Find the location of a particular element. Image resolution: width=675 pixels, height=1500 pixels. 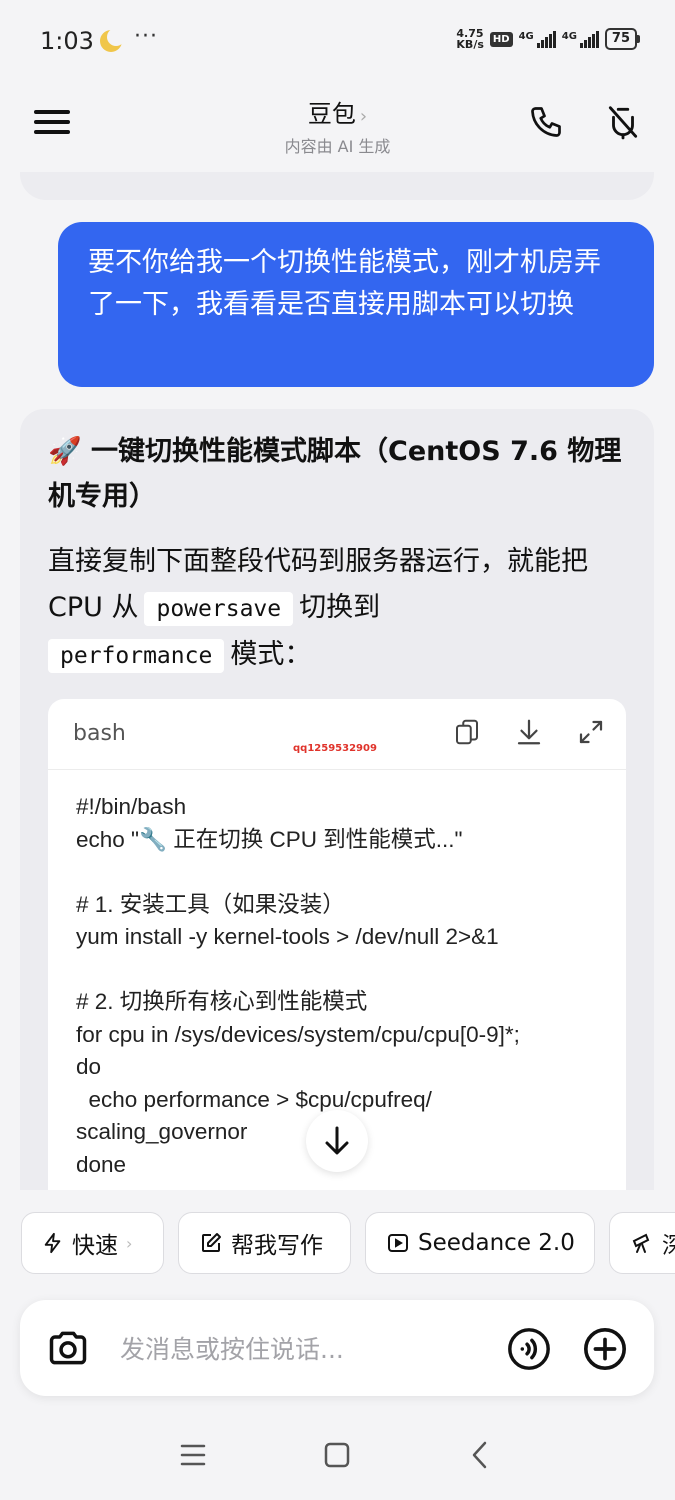

ai-message-heading: 🚀 一键切换性能模式脚本（CentOS 7.6 物理机专用） is located at coordinates (338, 474).